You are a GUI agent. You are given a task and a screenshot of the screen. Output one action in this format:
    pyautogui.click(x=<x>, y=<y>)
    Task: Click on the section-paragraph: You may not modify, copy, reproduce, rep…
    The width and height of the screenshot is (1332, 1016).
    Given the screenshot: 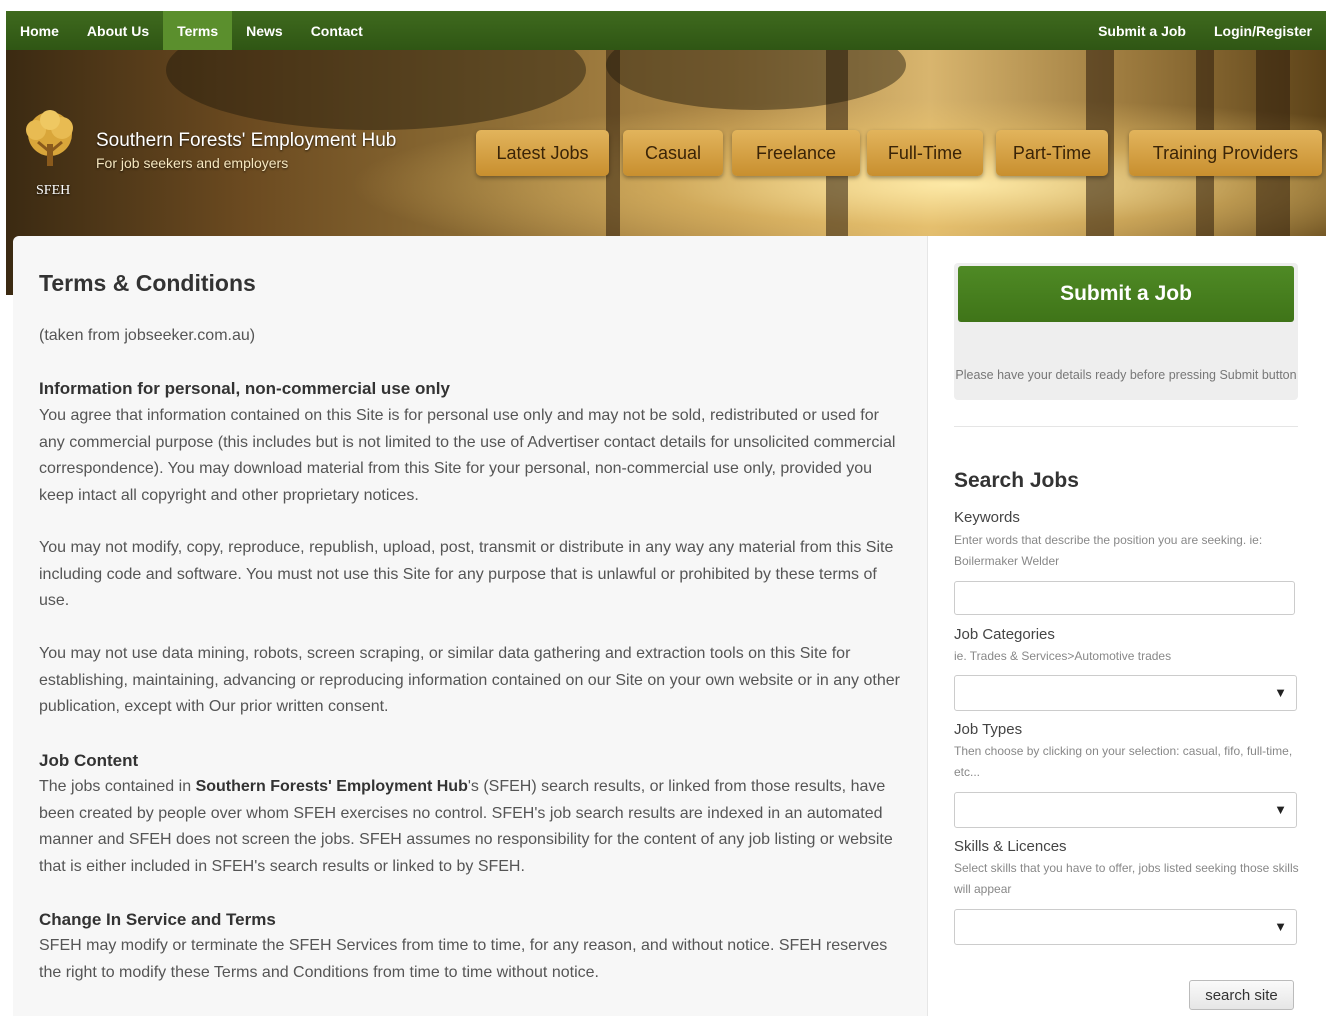 What is the action you would take?
    pyautogui.click(x=466, y=574)
    